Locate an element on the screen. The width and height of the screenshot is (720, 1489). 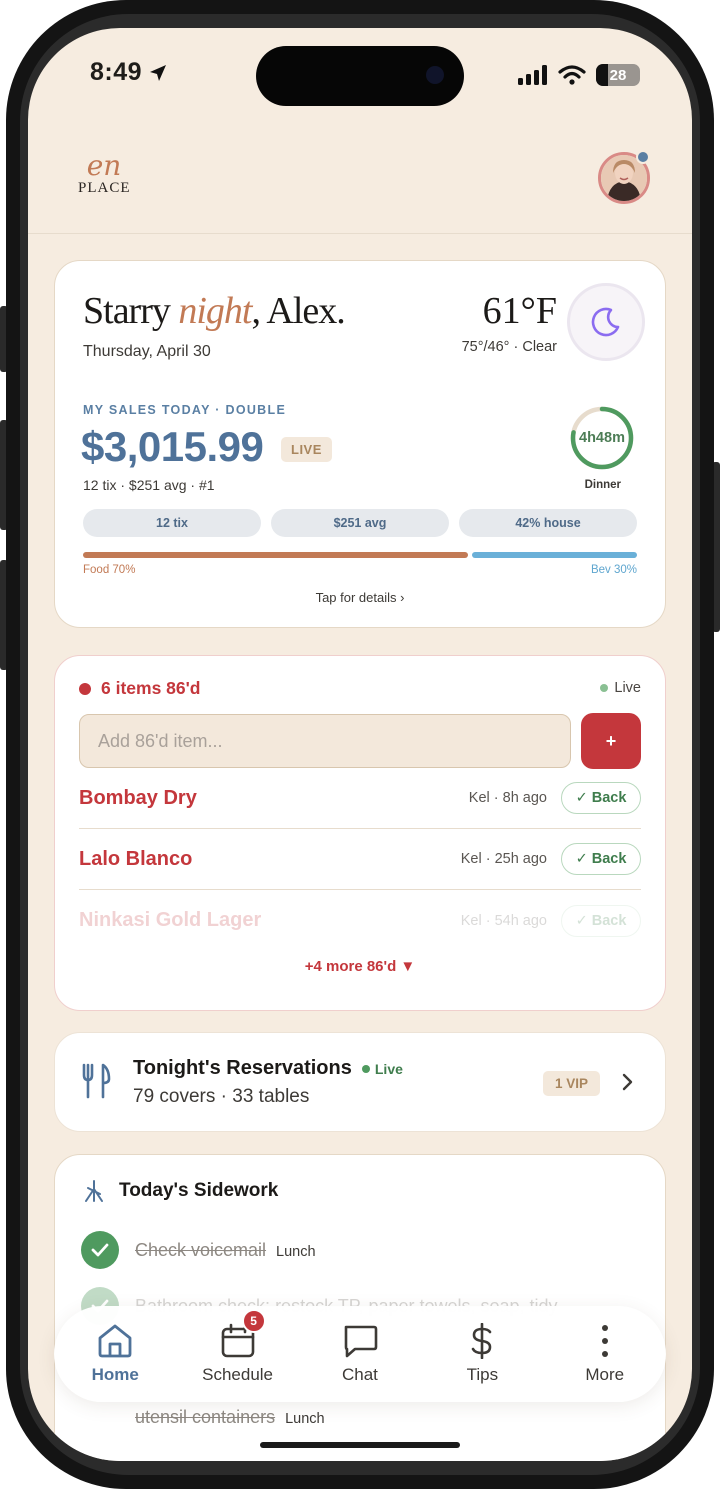
item-meta: Kel · 8h ago is located at coordinates (507, 798).